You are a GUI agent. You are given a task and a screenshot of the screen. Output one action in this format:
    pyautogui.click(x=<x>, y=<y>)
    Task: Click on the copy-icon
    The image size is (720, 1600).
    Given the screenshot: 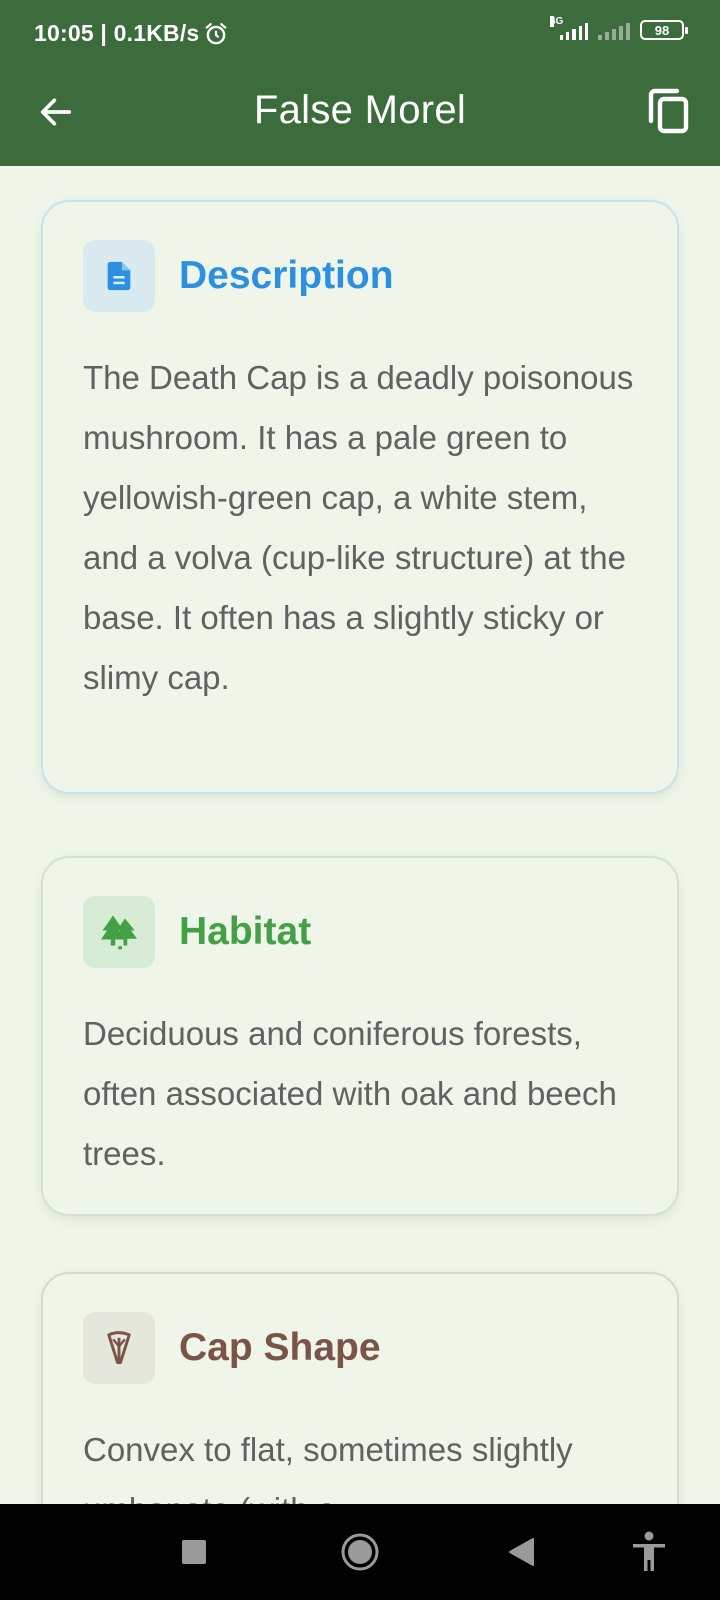 What is the action you would take?
    pyautogui.click(x=668, y=111)
    